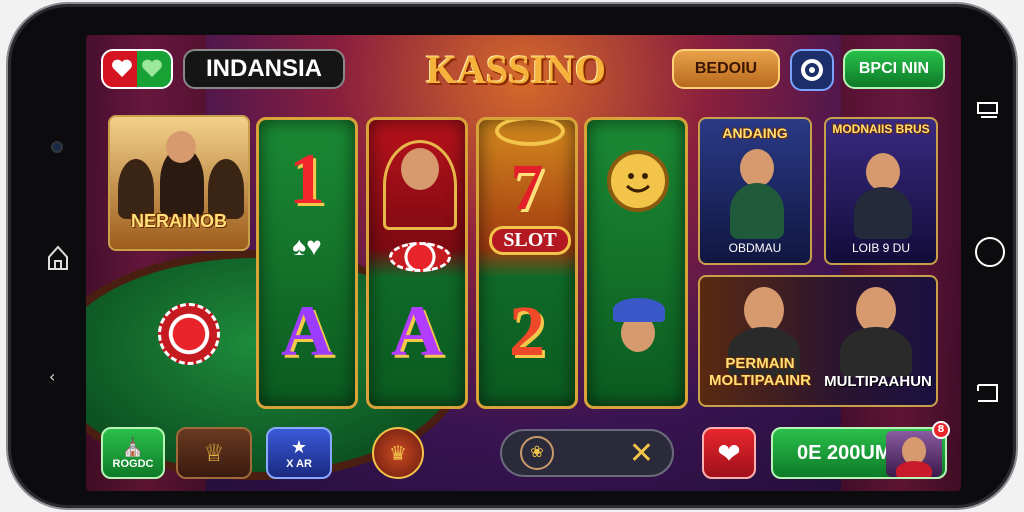  What do you see at coordinates (58, 258) in the screenshot?
I see `home-icon` at bounding box center [58, 258].